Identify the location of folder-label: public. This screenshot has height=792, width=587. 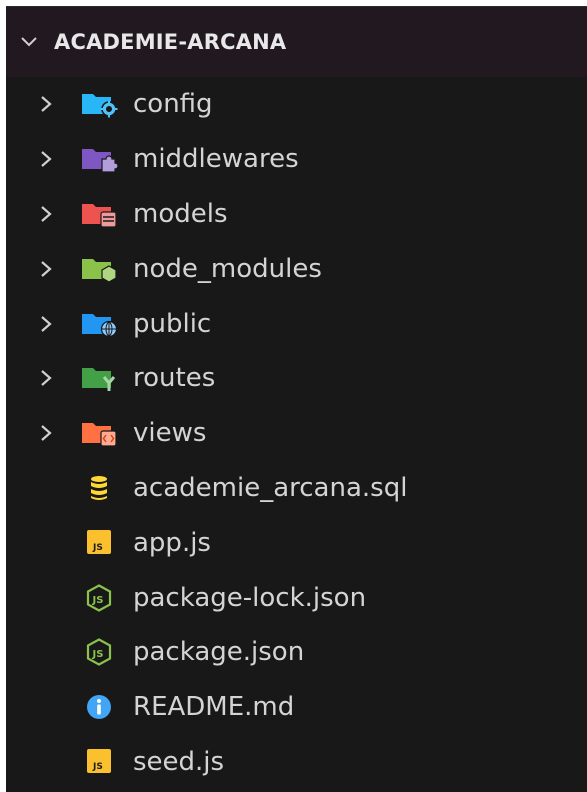
(172, 323).